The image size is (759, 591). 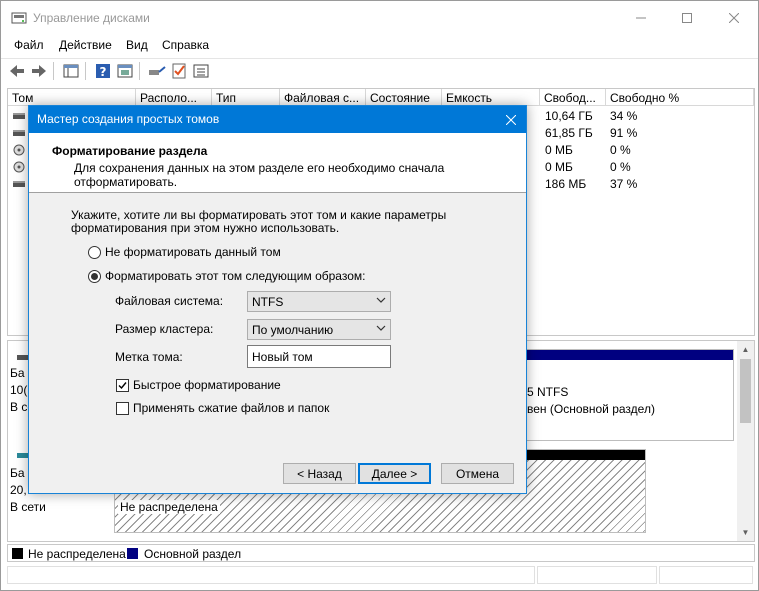 I want to click on volume-label-label: Метка тома:, so click(x=149, y=357).